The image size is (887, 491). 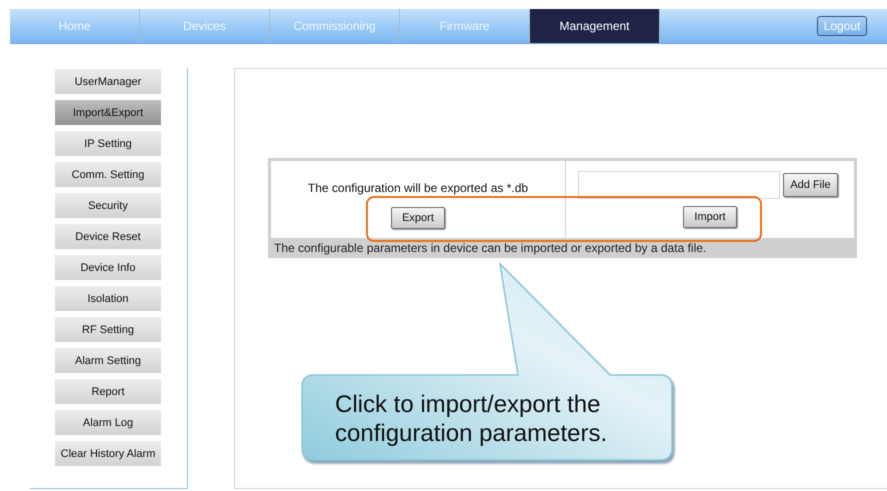 I want to click on sidebar-item: Device Info, so click(x=108, y=268).